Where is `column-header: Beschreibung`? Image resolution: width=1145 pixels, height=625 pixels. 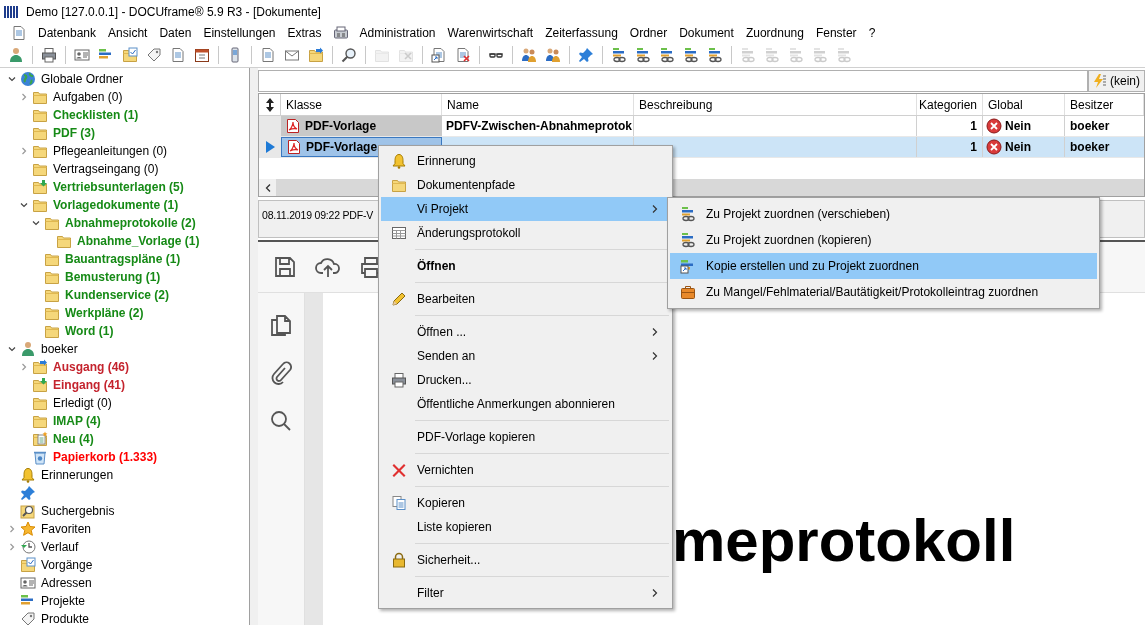
column-header: Beschreibung is located at coordinates (775, 104).